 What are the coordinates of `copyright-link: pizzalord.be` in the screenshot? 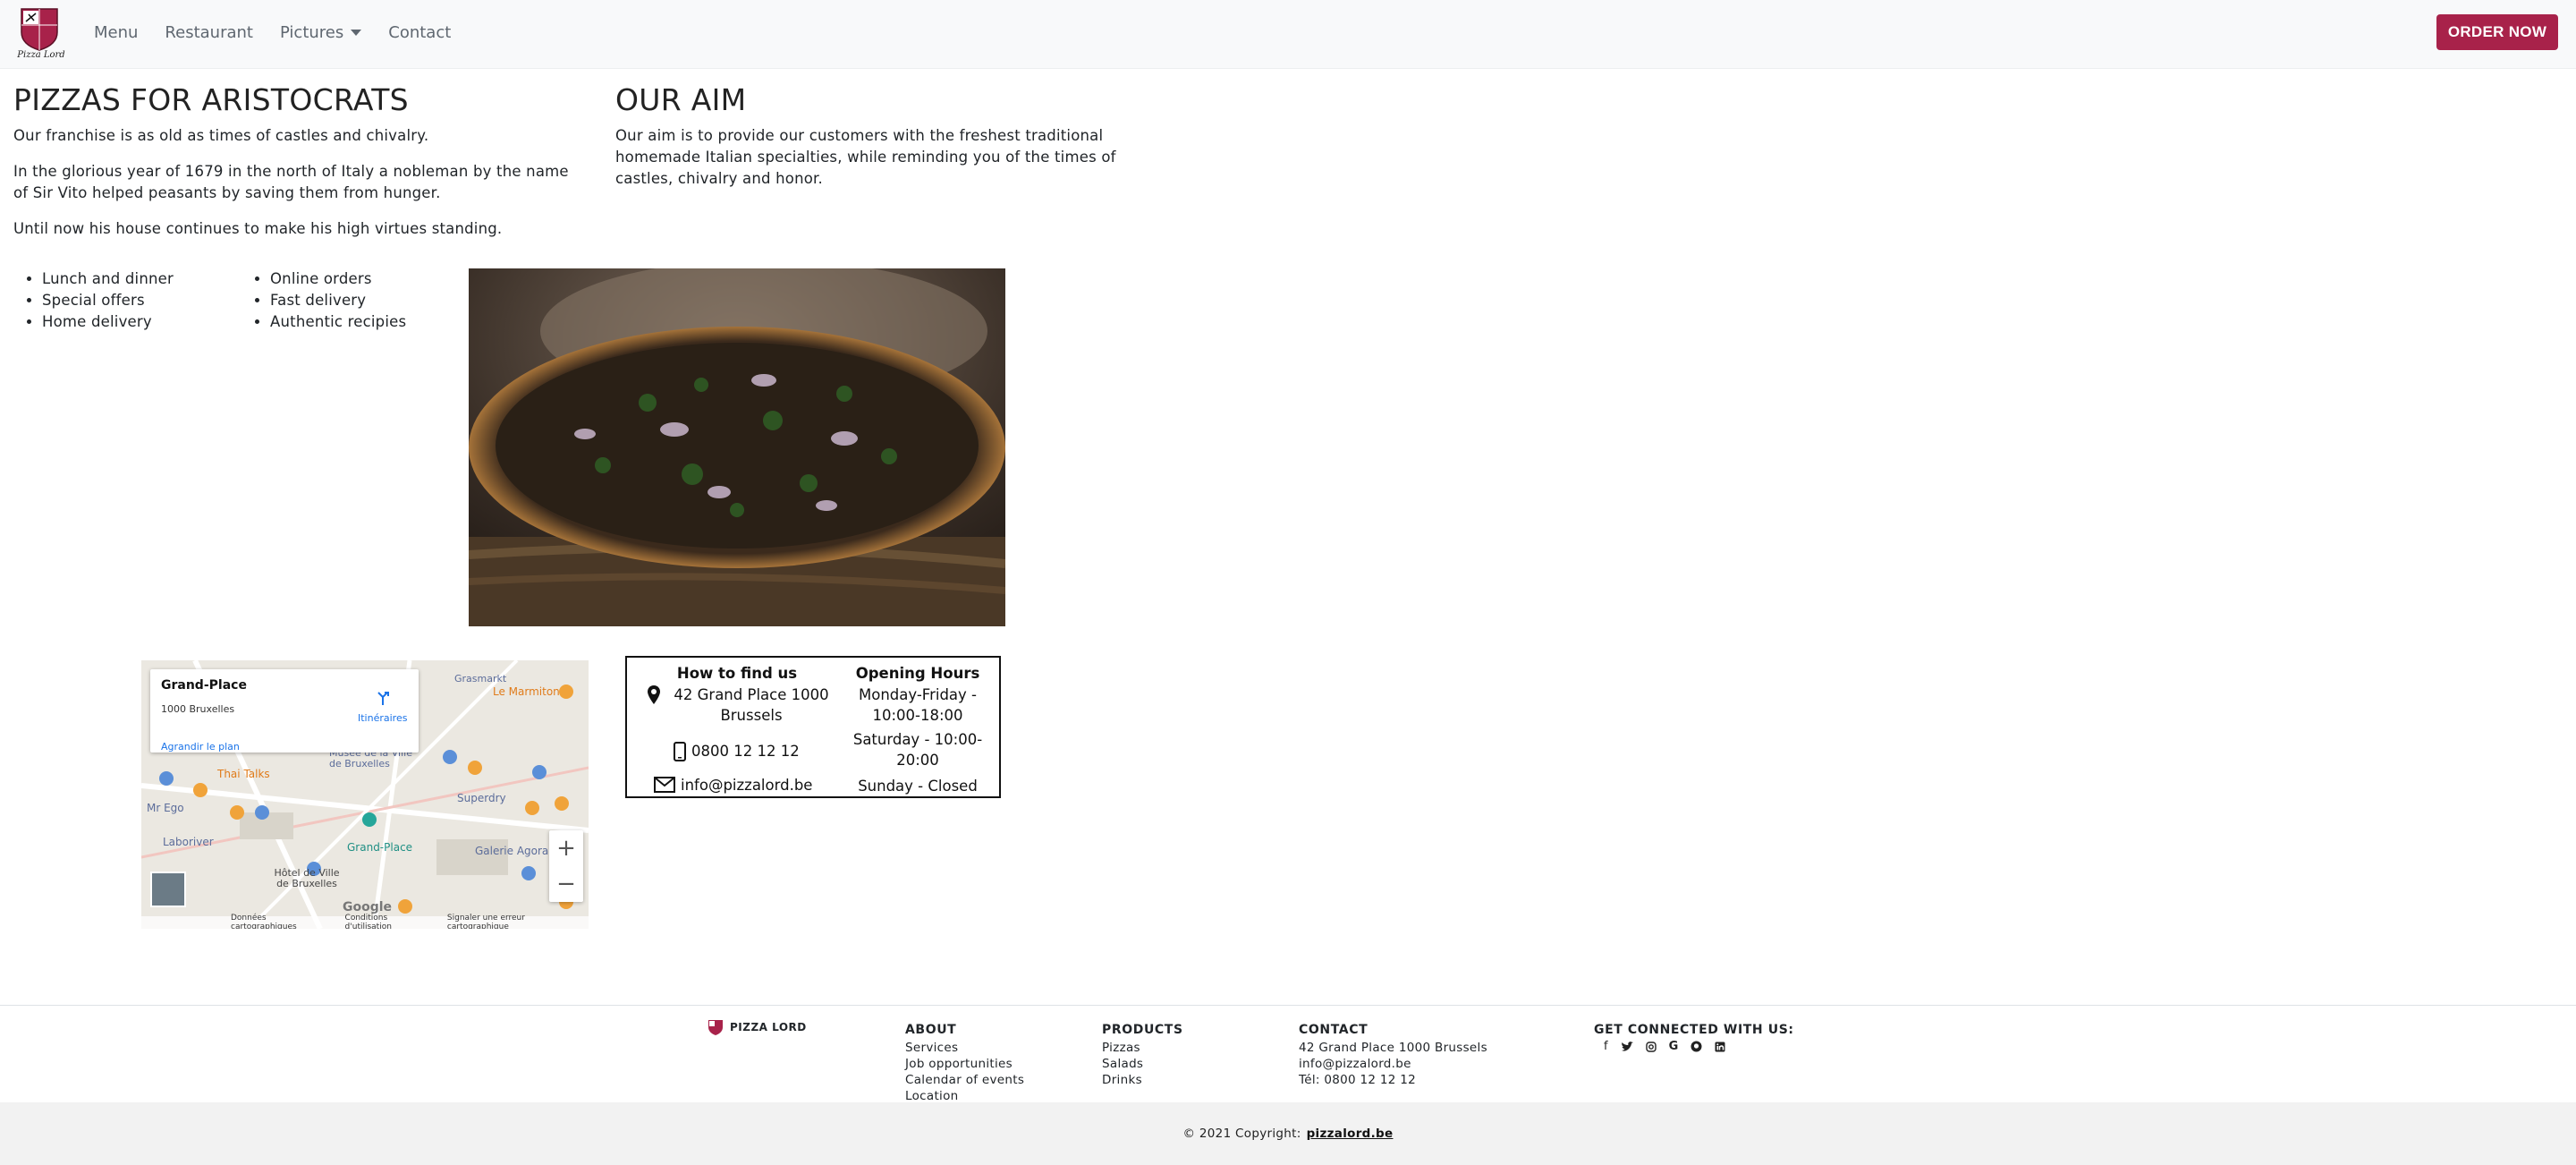 It's located at (1350, 1134).